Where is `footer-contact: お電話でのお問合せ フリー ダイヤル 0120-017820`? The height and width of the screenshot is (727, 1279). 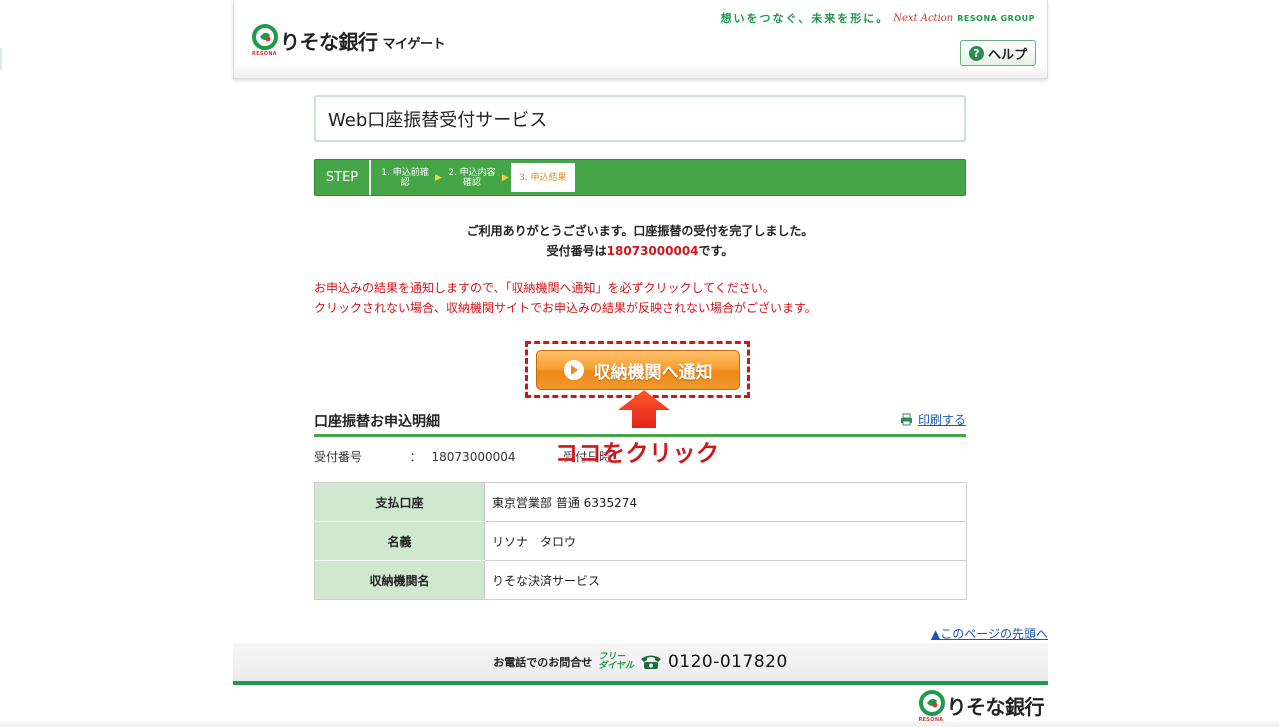 footer-contact: お電話でのお問合せ フリー ダイヤル 0120-017820 is located at coordinates (640, 662).